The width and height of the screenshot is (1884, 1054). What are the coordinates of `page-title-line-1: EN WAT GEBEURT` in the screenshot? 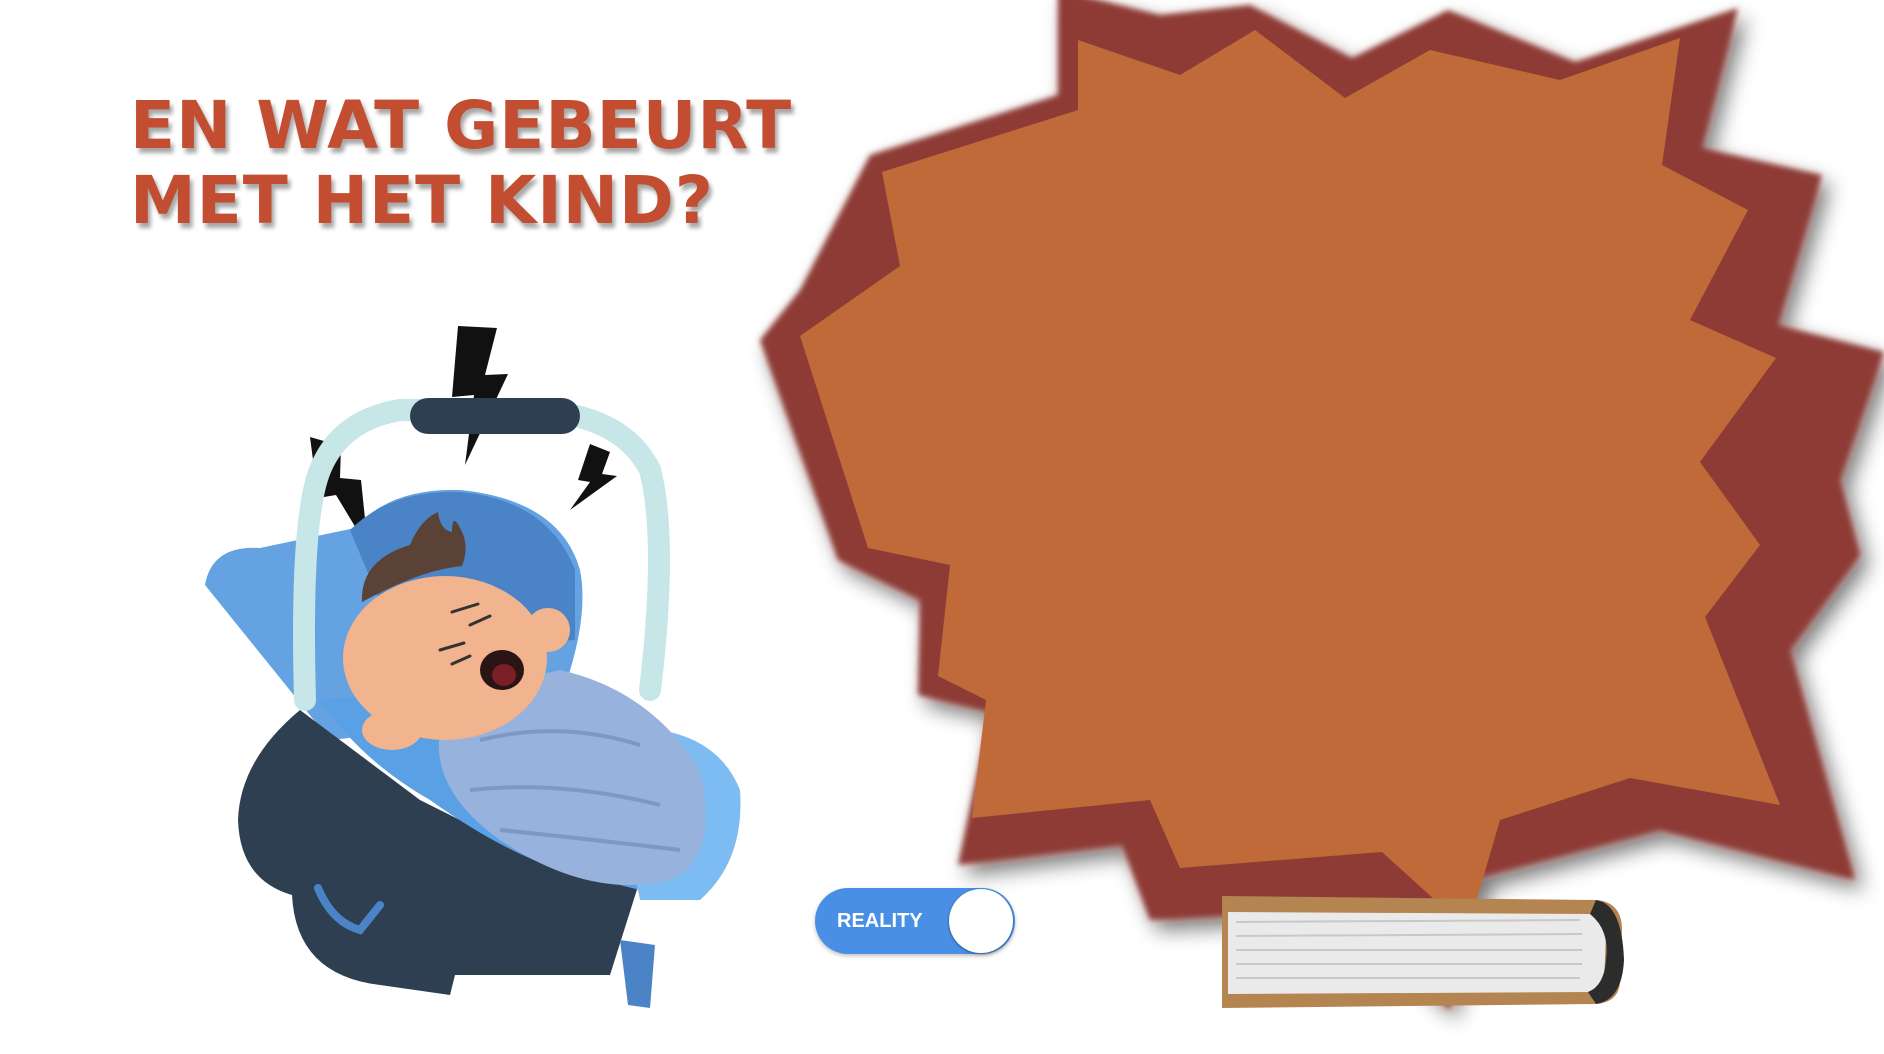 It's located at (461, 125).